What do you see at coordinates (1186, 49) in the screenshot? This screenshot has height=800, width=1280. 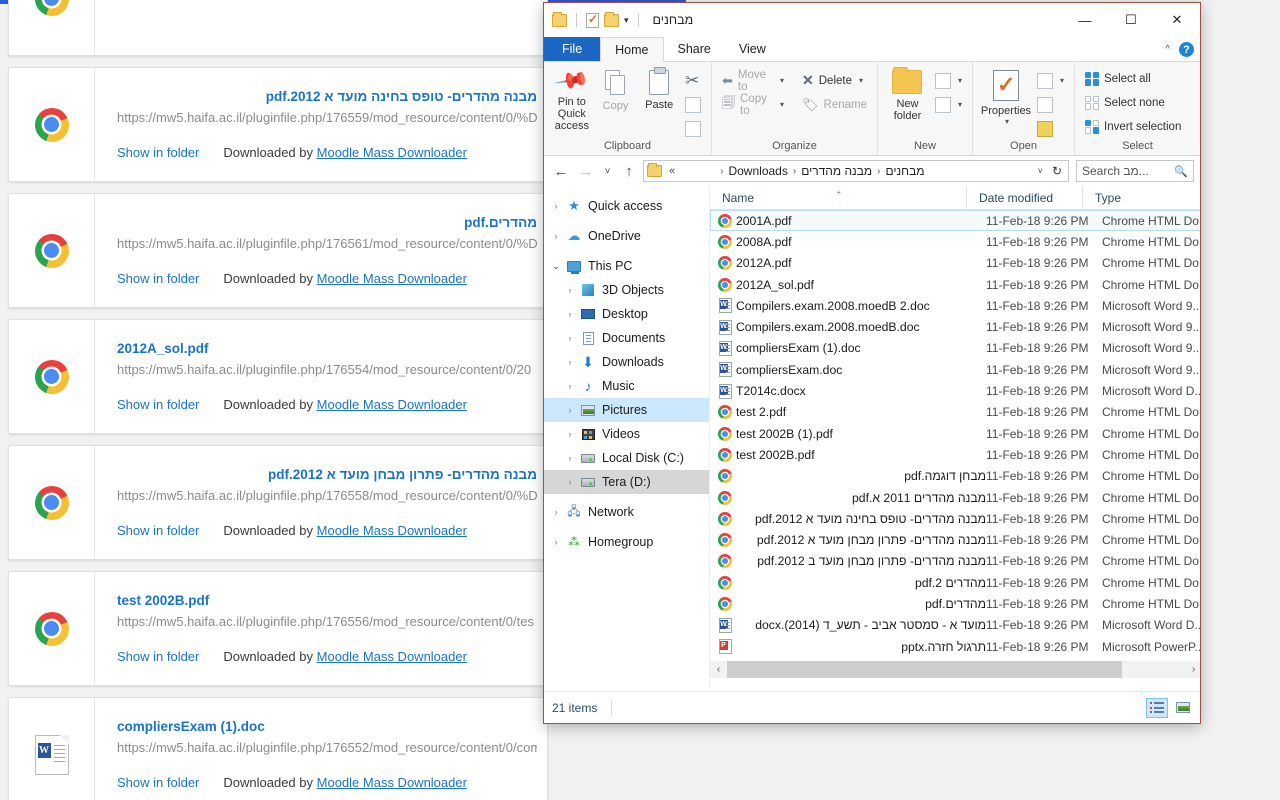 I see `help-icon: ?` at bounding box center [1186, 49].